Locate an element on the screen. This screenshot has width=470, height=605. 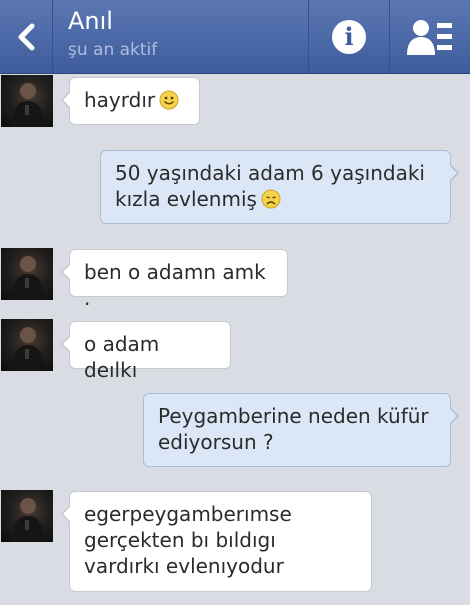
conversation-title: Anıl şu an aktif is located at coordinates (112, 35).